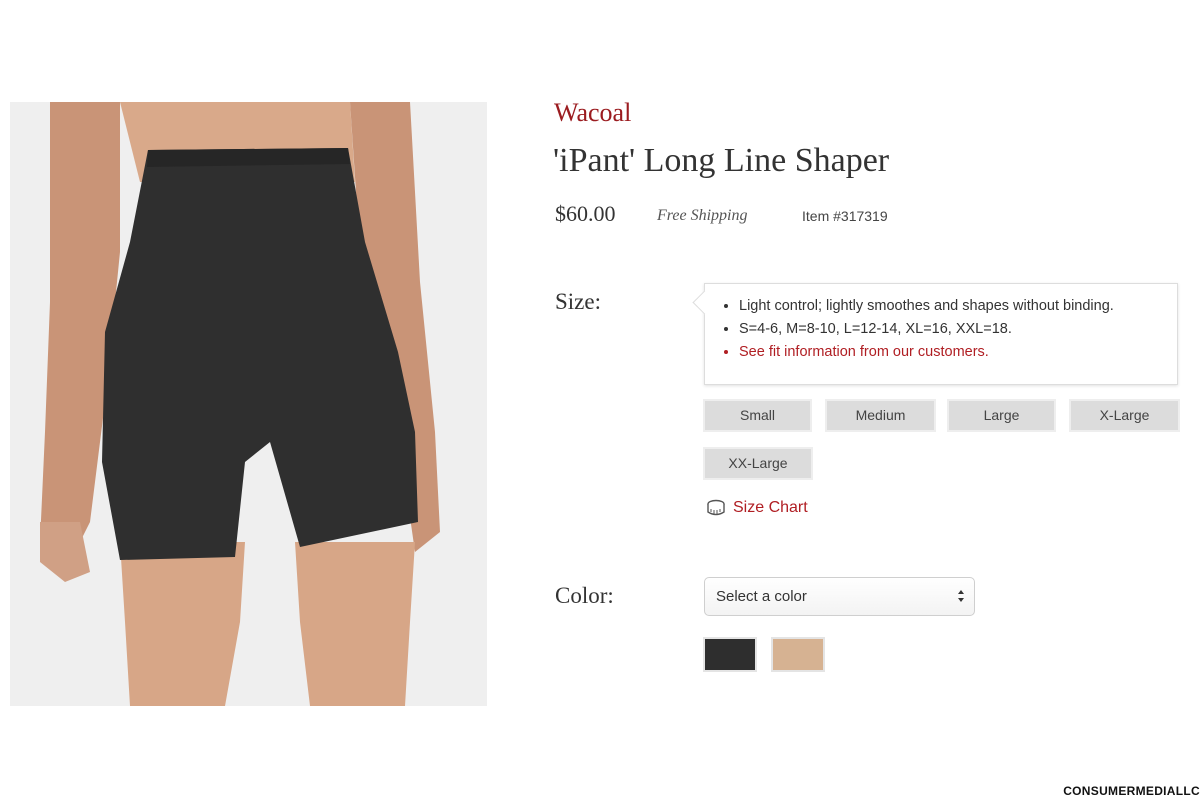 The image size is (1200, 800). Describe the element at coordinates (845, 216) in the screenshot. I see `item-number: Item #317319` at that location.